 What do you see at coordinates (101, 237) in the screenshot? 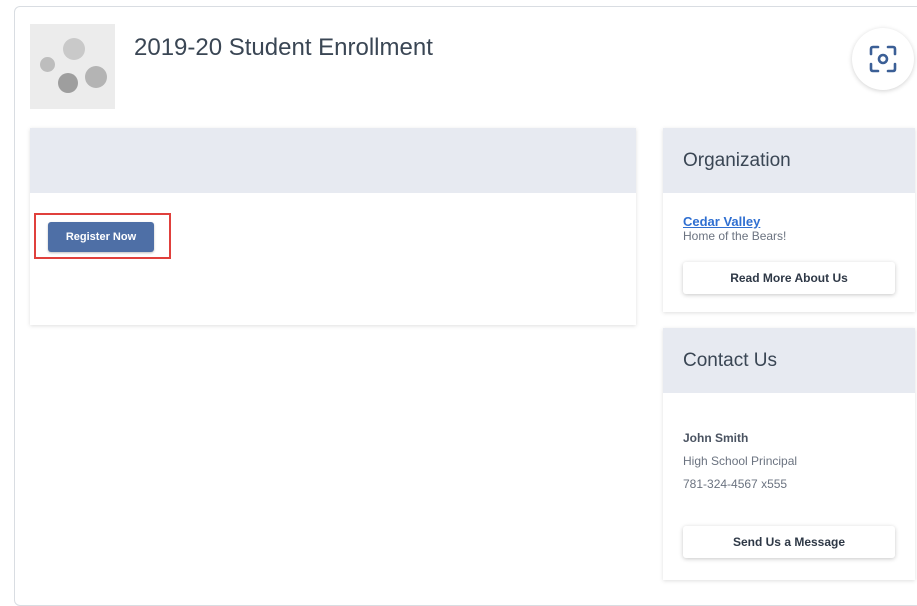
I see `register-now-button: Register Now` at bounding box center [101, 237].